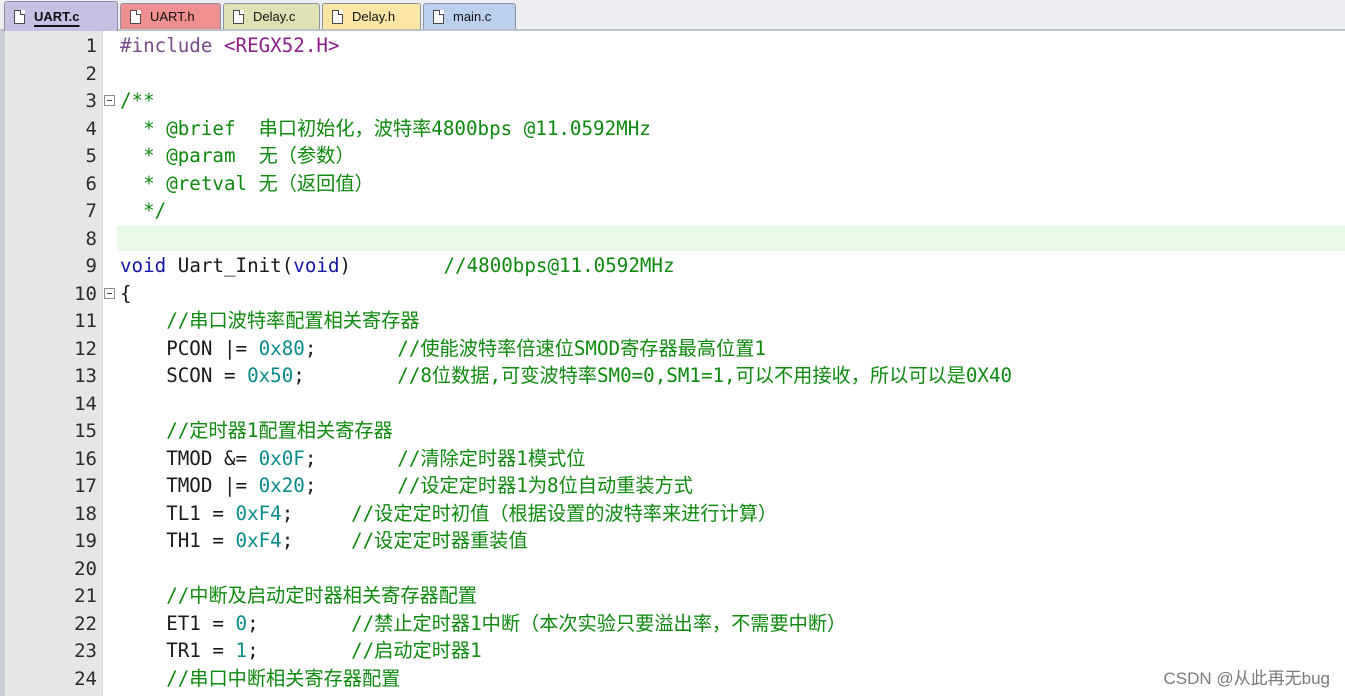 Image resolution: width=1345 pixels, height=696 pixels. What do you see at coordinates (85, 596) in the screenshot?
I see `line-number: 21` at bounding box center [85, 596].